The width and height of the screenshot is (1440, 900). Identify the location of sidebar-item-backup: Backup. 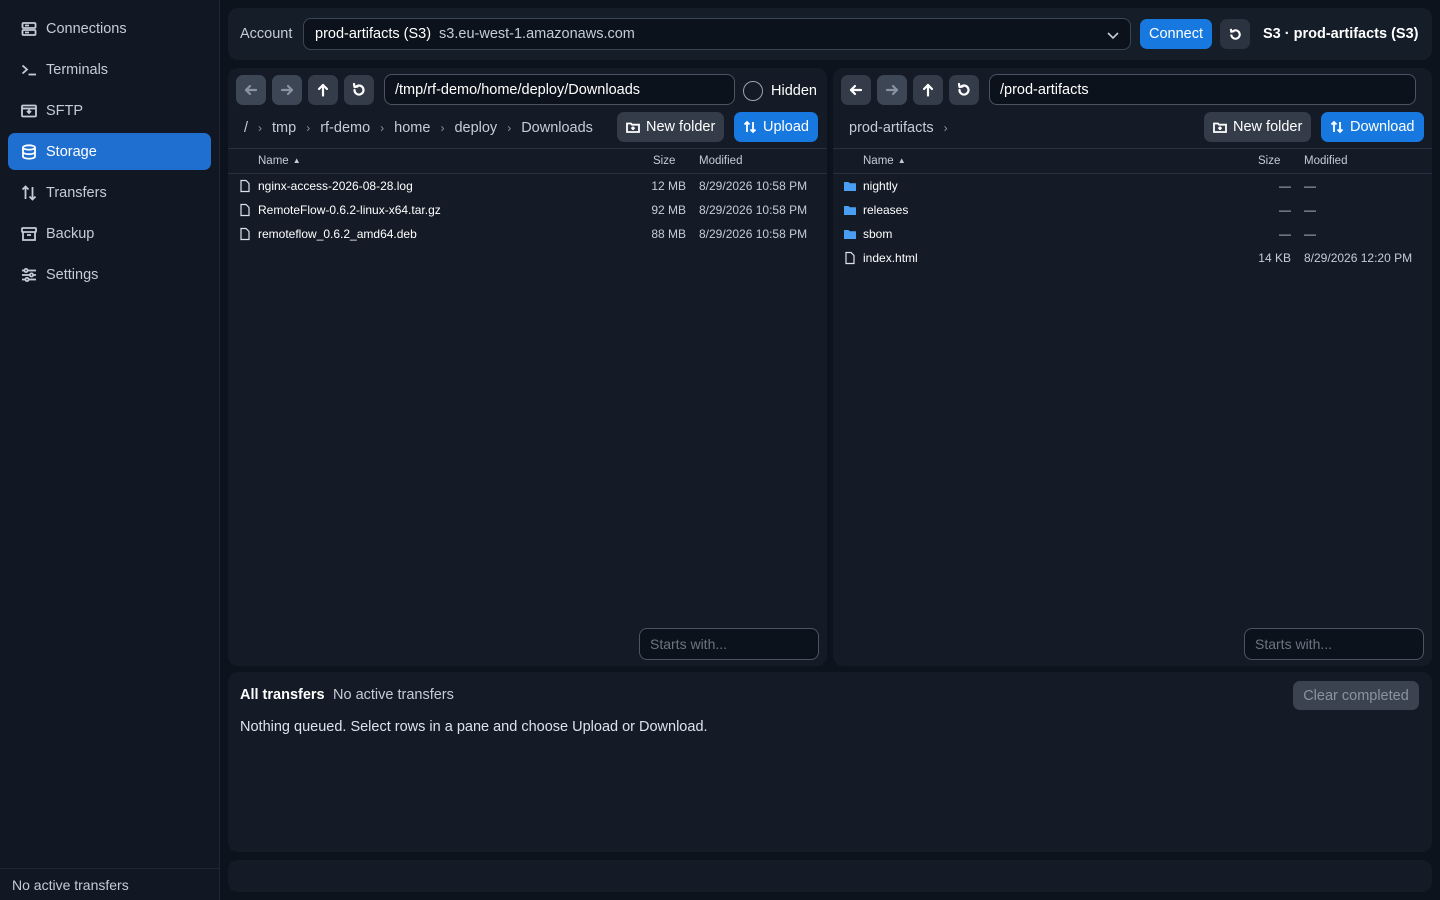
(109, 233).